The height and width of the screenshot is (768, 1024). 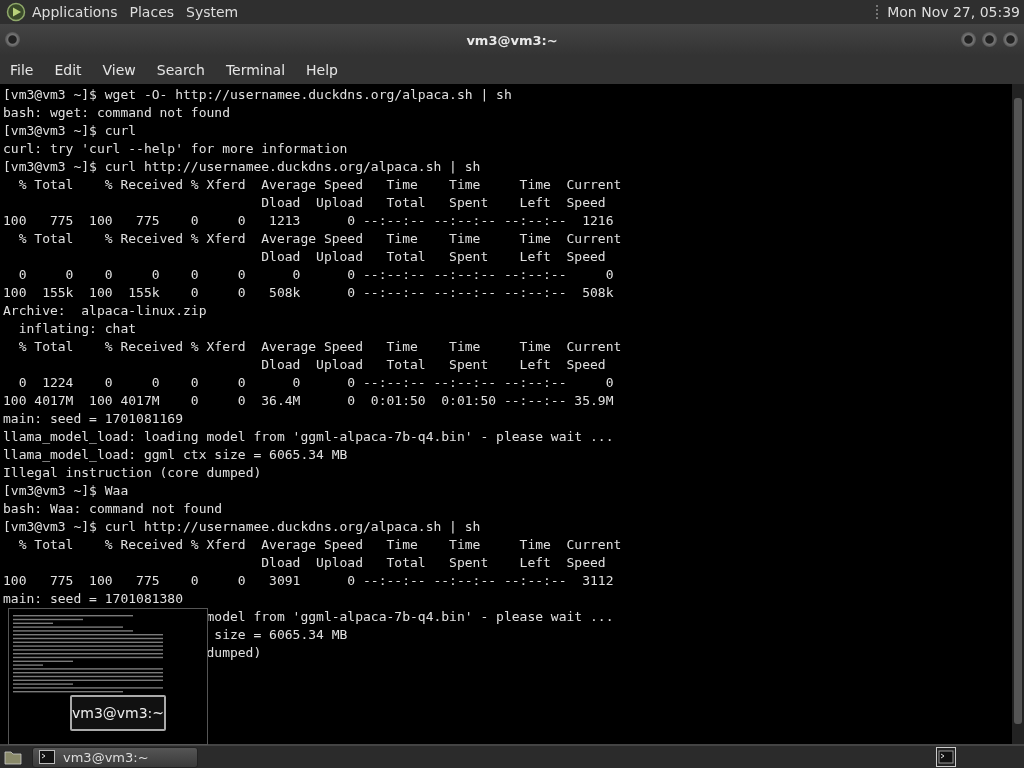 What do you see at coordinates (953, 12) in the screenshot?
I see `clock: Mon Nov 27, 05:39` at bounding box center [953, 12].